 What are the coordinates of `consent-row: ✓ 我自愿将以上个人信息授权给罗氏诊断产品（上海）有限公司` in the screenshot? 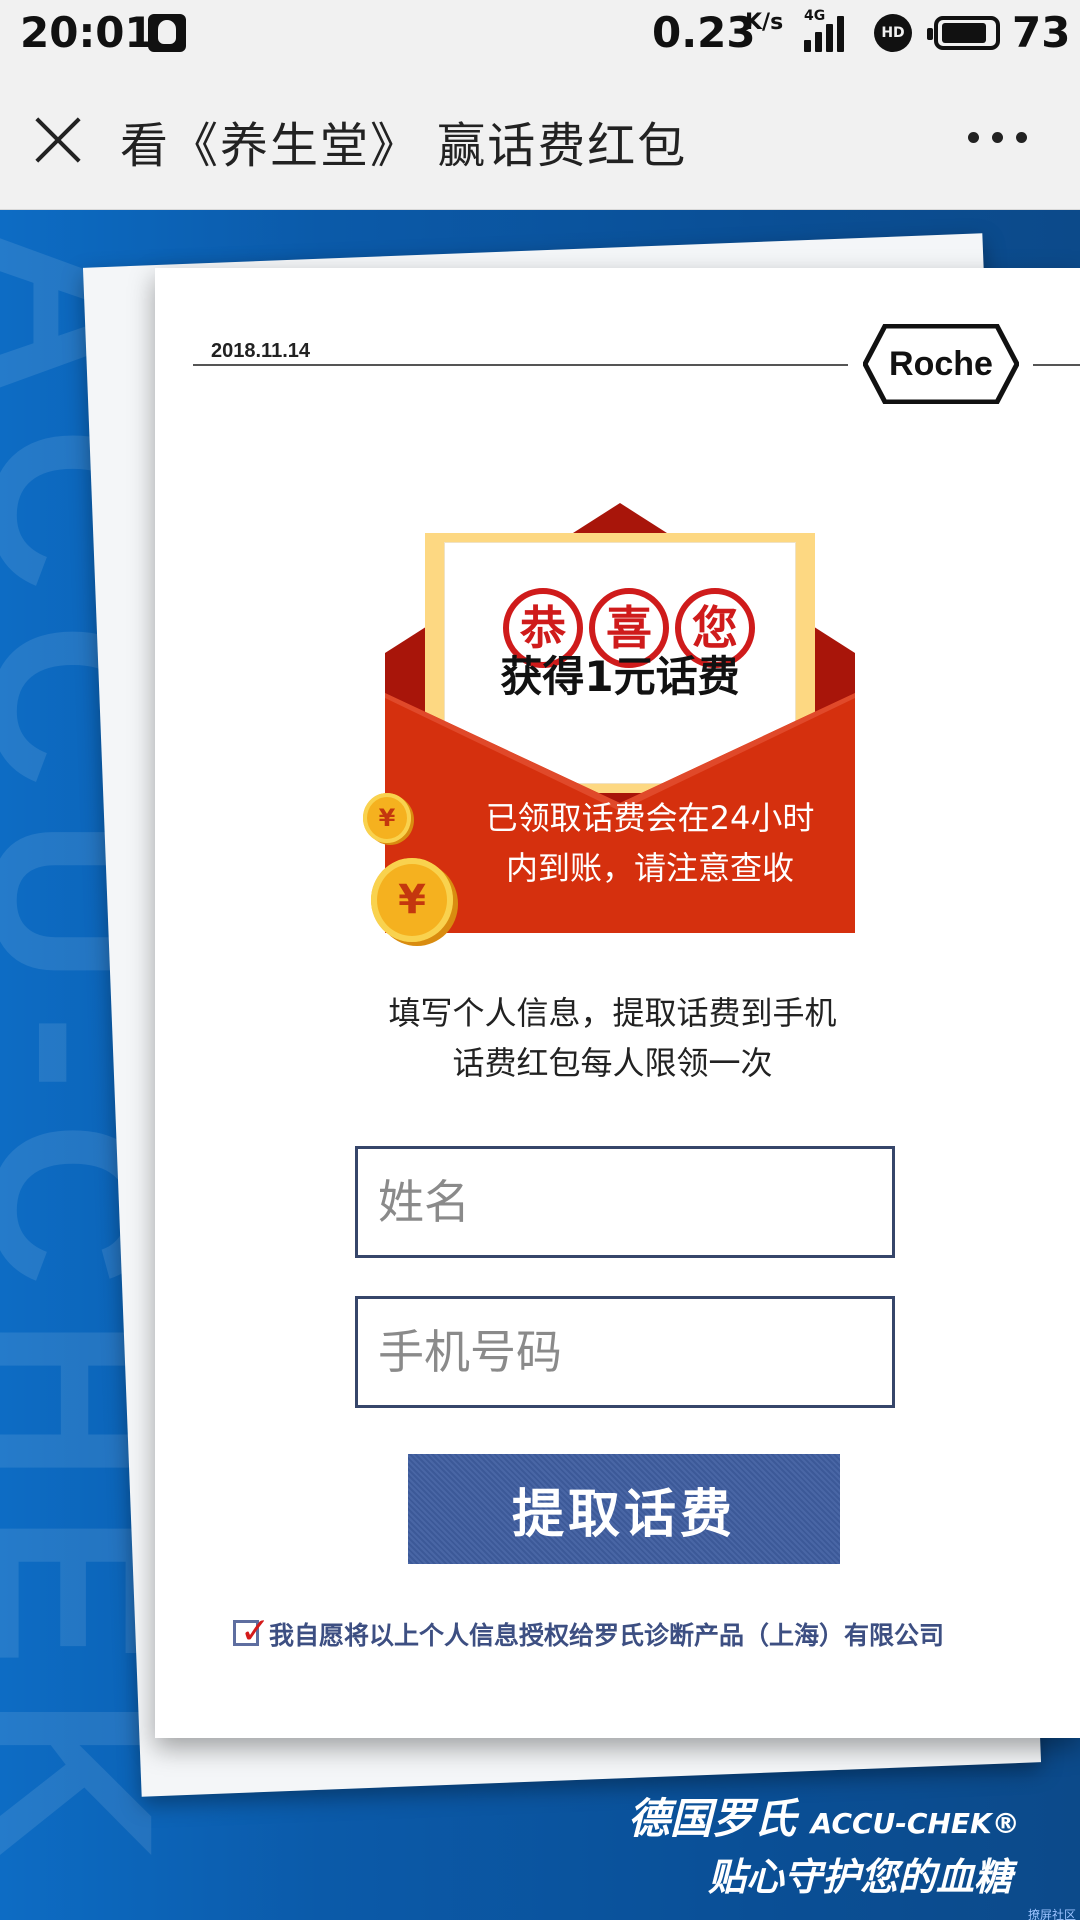 It's located at (653, 1633).